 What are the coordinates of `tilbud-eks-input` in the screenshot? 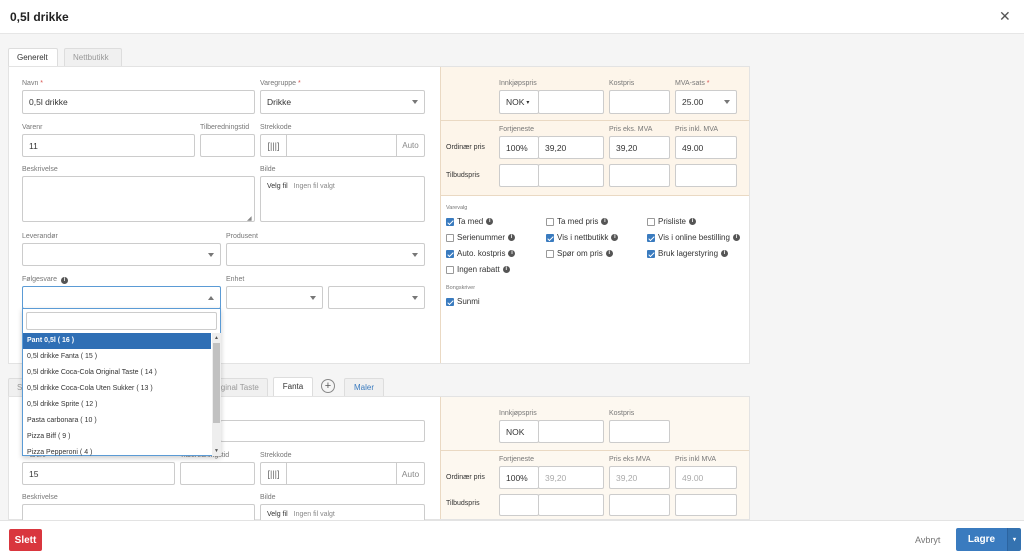 It's located at (639, 175).